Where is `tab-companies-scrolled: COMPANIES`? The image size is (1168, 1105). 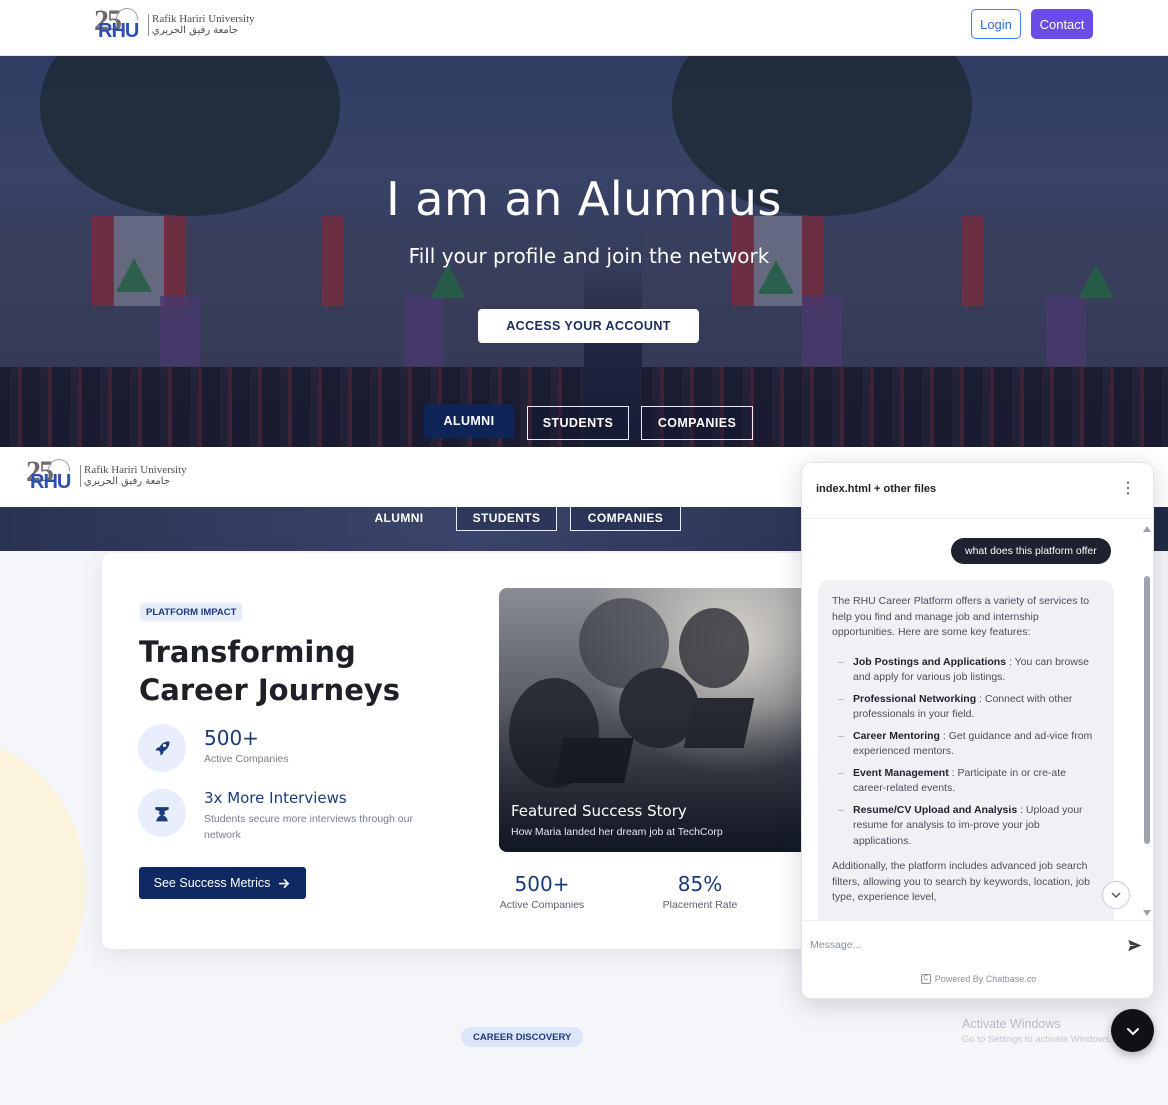
tab-companies-scrolled: COMPANIES is located at coordinates (625, 518).